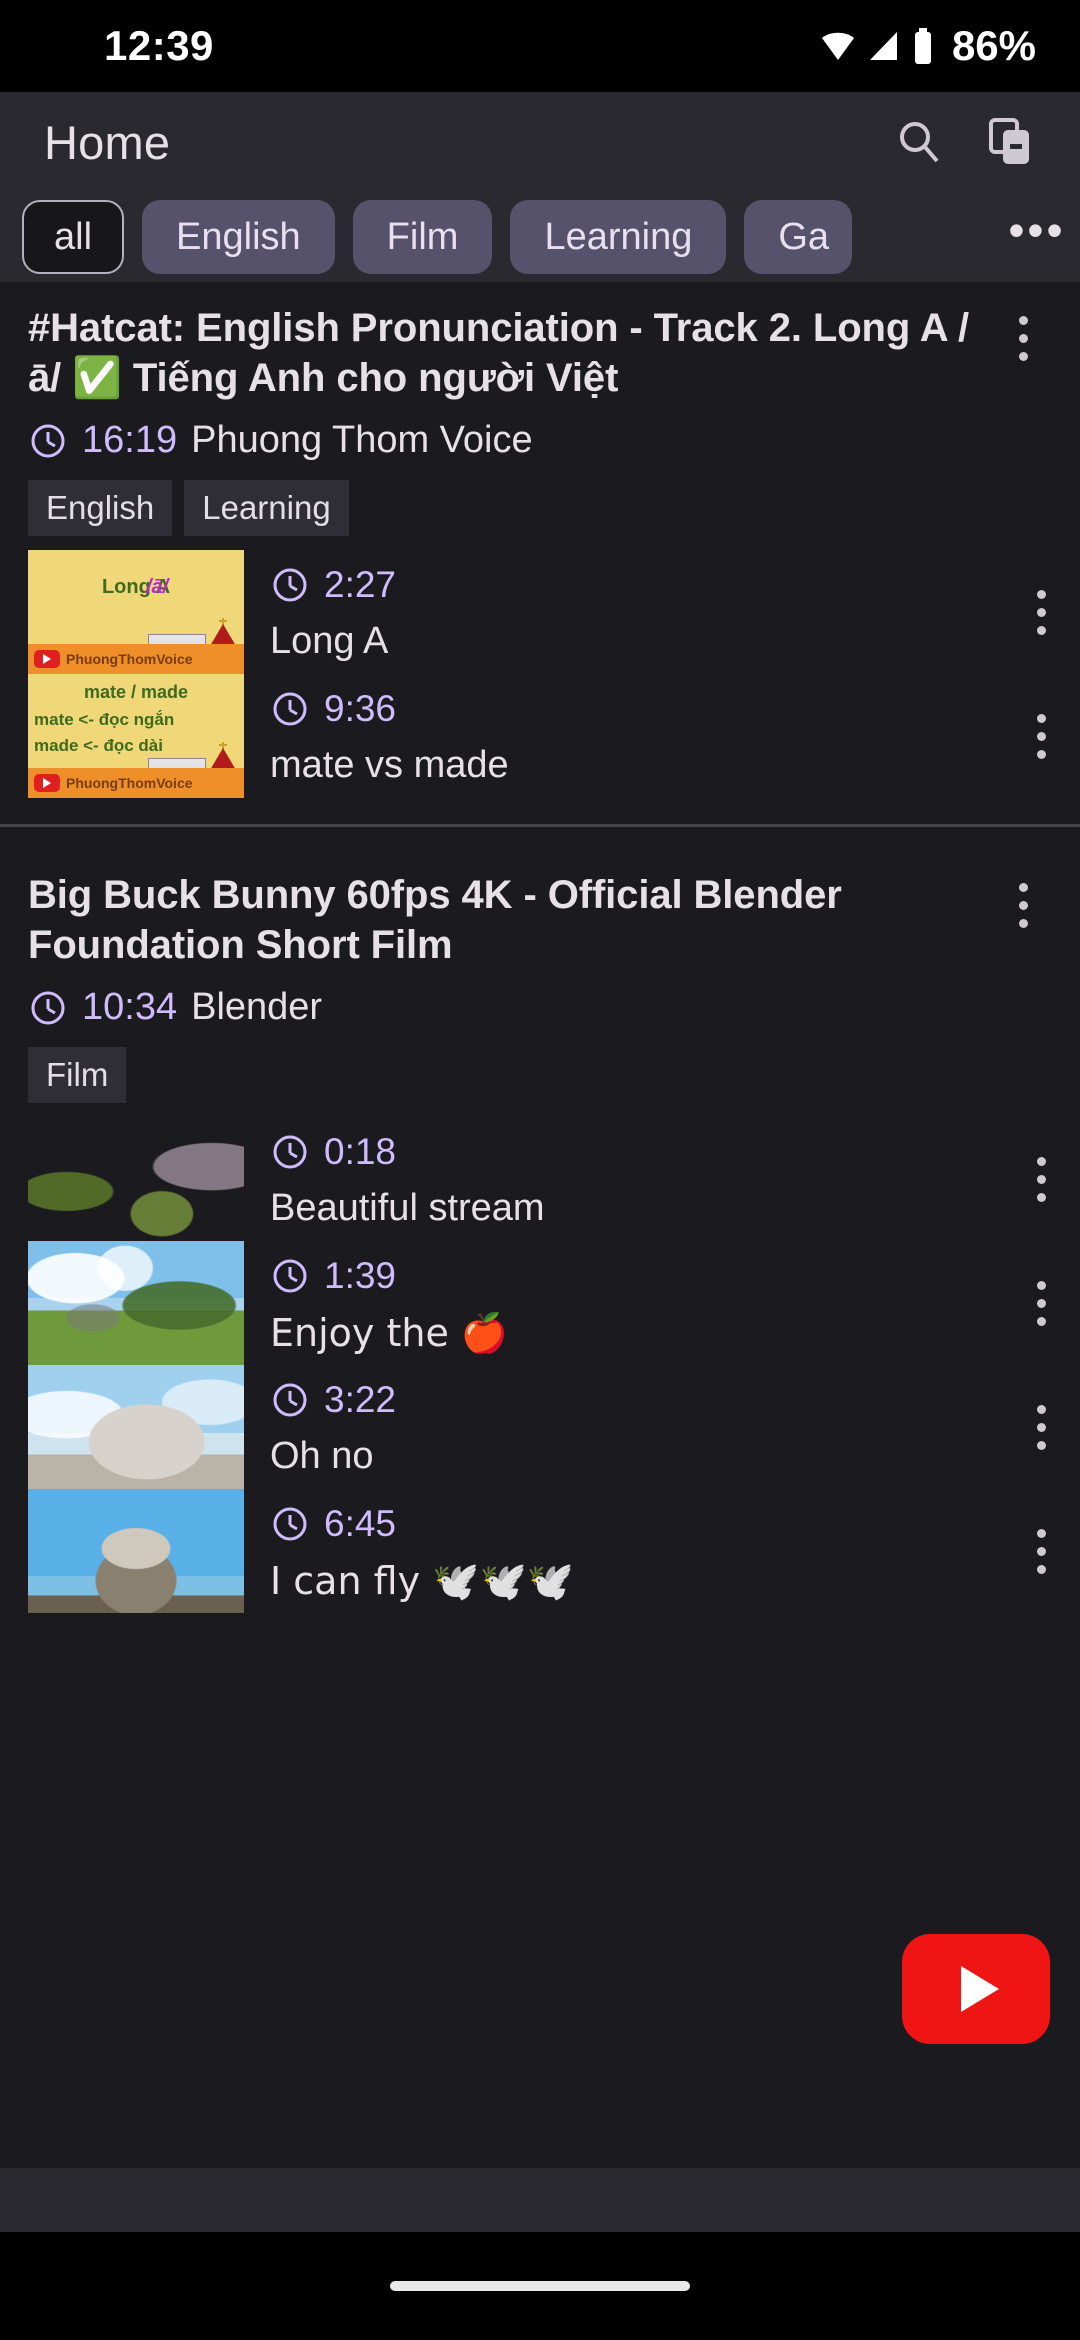 The height and width of the screenshot is (2340, 1080). Describe the element at coordinates (540, 499) in the screenshot. I see `video-tags: English Learning` at that location.